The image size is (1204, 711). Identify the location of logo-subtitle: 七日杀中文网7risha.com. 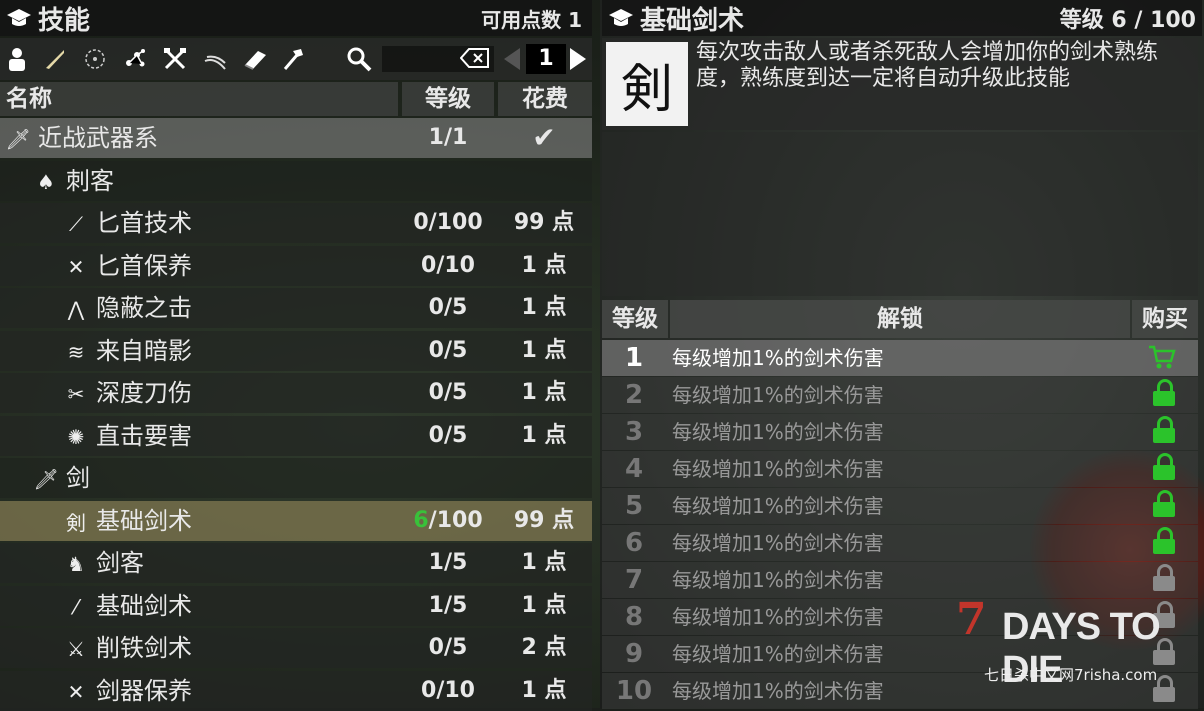
(1071, 675).